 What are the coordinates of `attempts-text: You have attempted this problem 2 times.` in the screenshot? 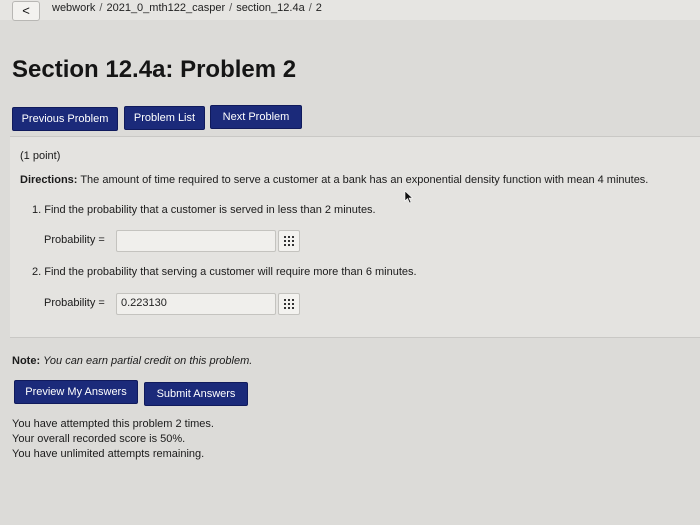 It's located at (113, 424).